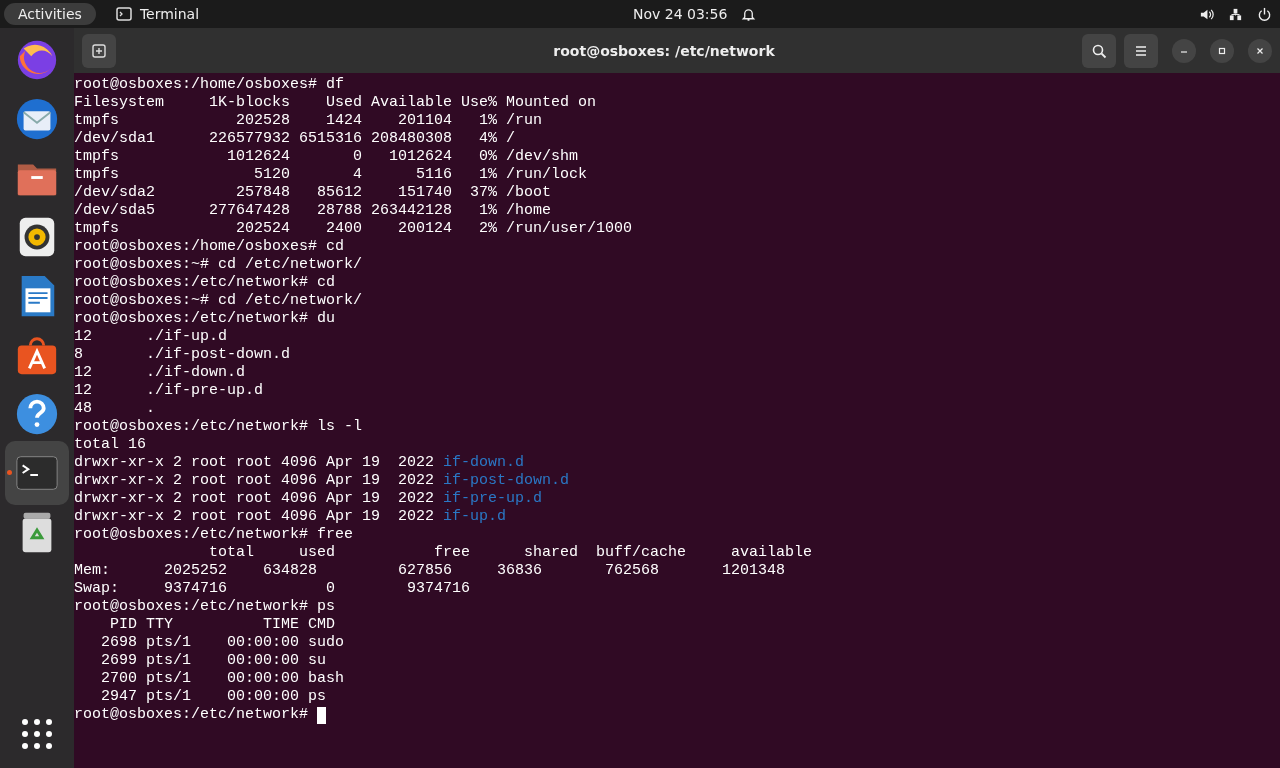 This screenshot has height=768, width=1280. What do you see at coordinates (205, 283) in the screenshot?
I see `terminal-line: root@osboxes:/etc/network# cd` at bounding box center [205, 283].